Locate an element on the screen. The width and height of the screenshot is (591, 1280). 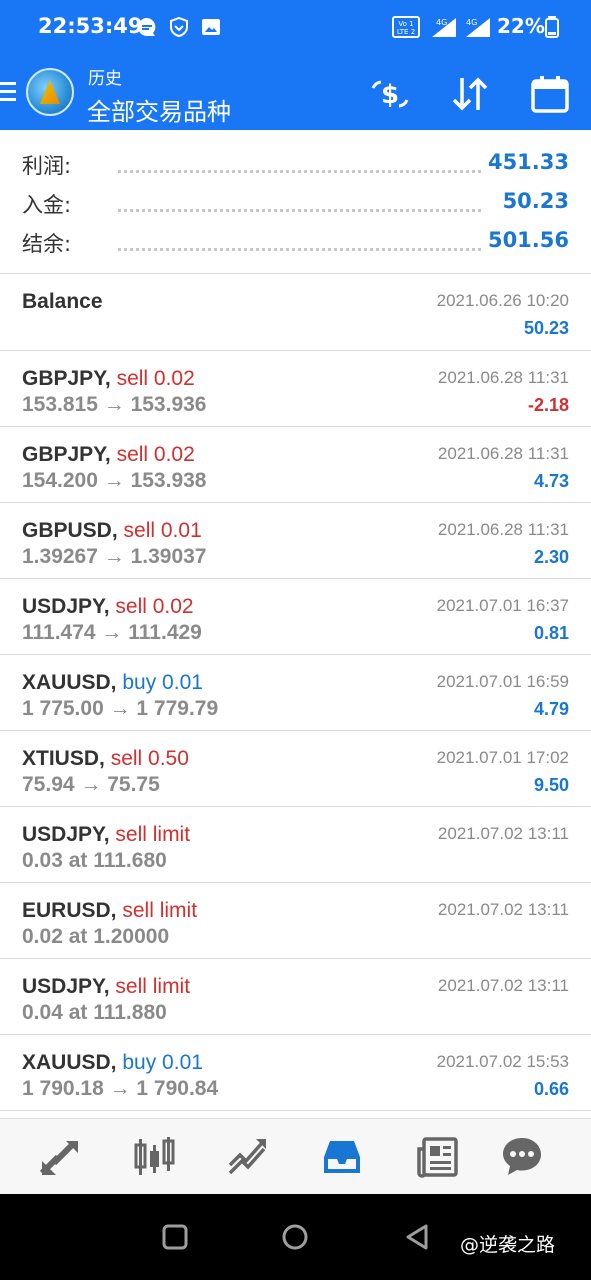
balance-entry-label: Balance is located at coordinates (62, 301).